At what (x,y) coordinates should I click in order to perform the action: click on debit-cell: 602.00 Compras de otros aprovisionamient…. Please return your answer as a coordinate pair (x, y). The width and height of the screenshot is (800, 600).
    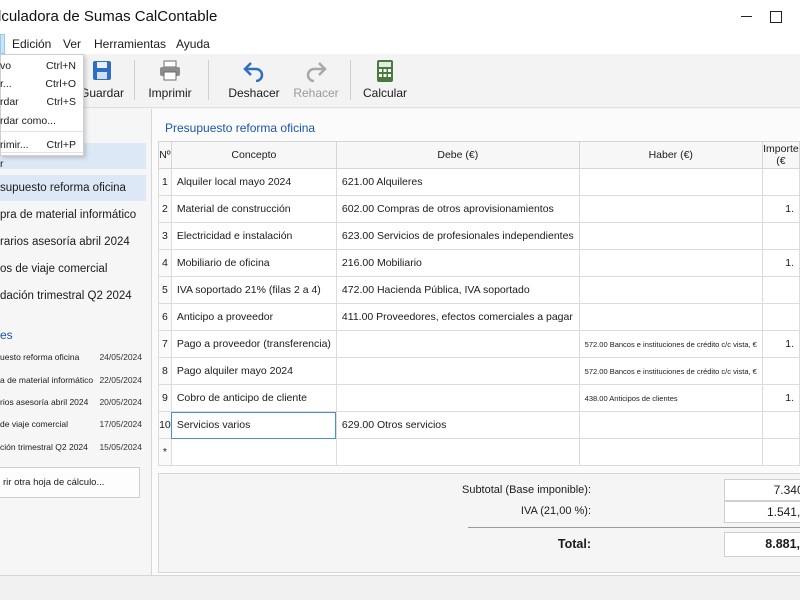
    Looking at the image, I should click on (457, 209).